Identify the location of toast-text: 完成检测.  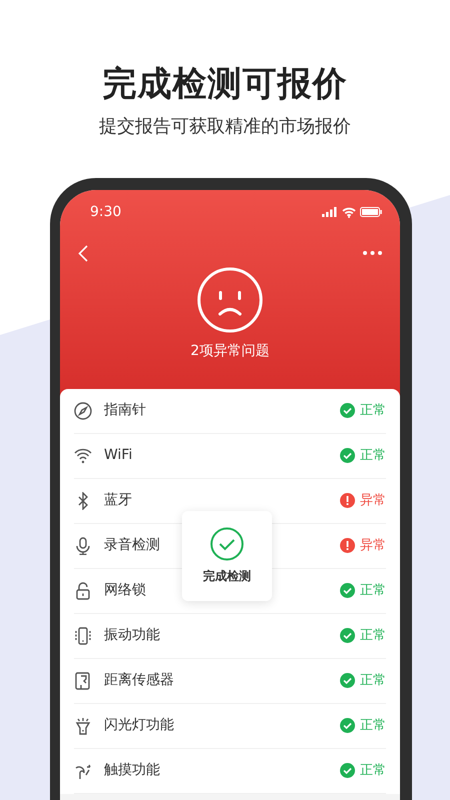
(227, 576).